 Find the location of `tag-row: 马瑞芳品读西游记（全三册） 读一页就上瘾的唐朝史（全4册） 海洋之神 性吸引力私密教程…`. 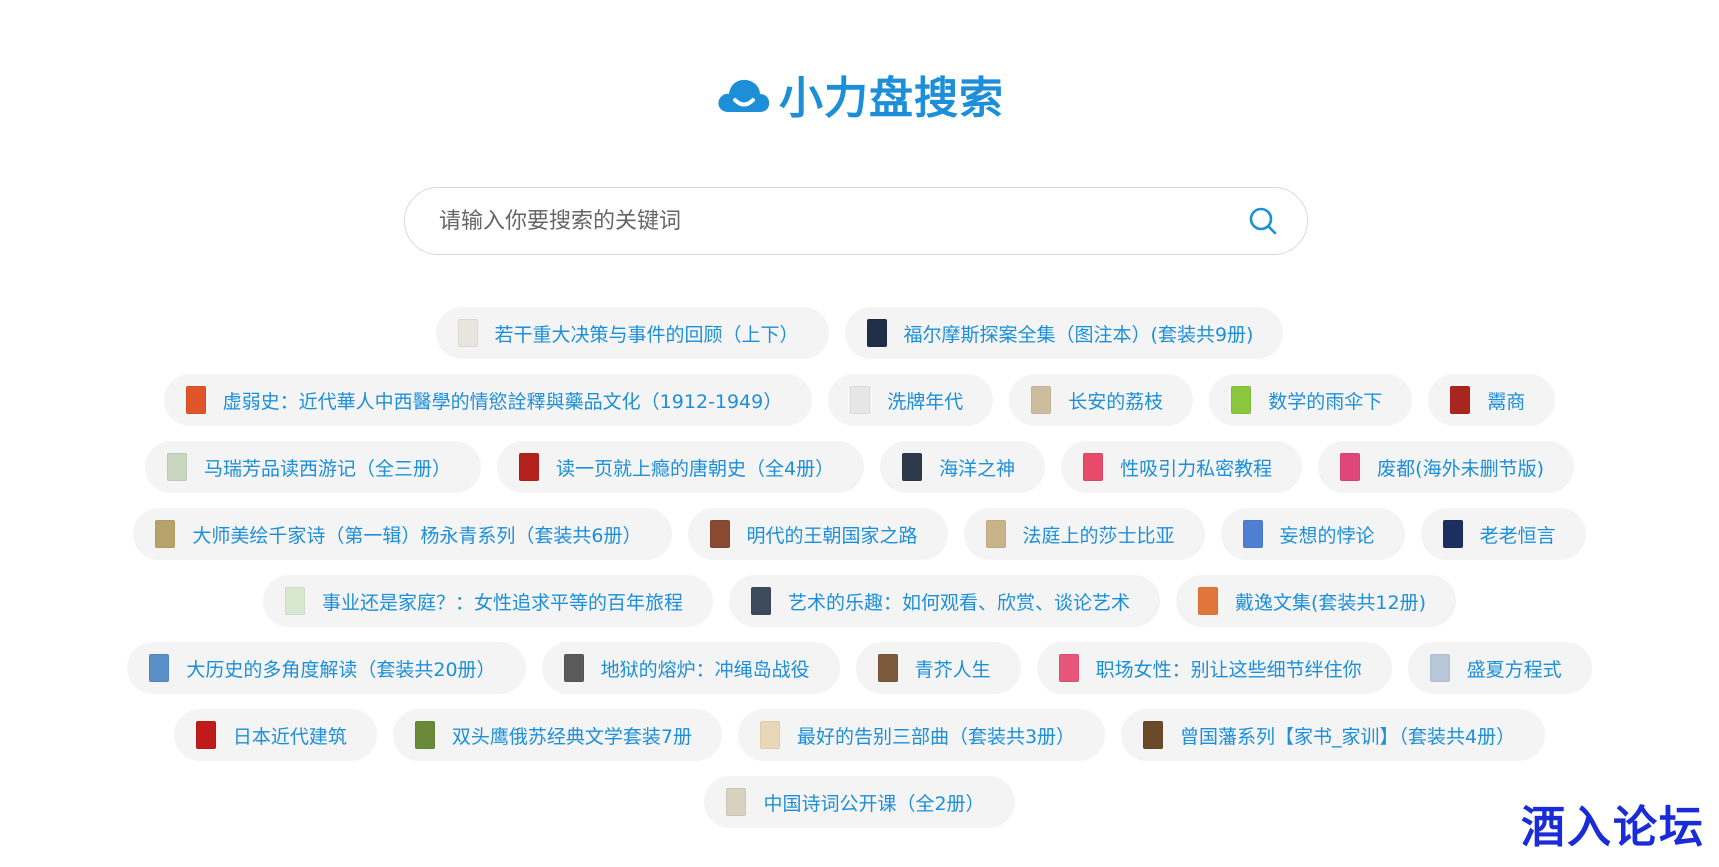

tag-row: 马瑞芳品读西游记（全三册） 读一页就上瘾的唐朝史（全4册） 海洋之神 性吸引力私密教程… is located at coordinates (859, 467).